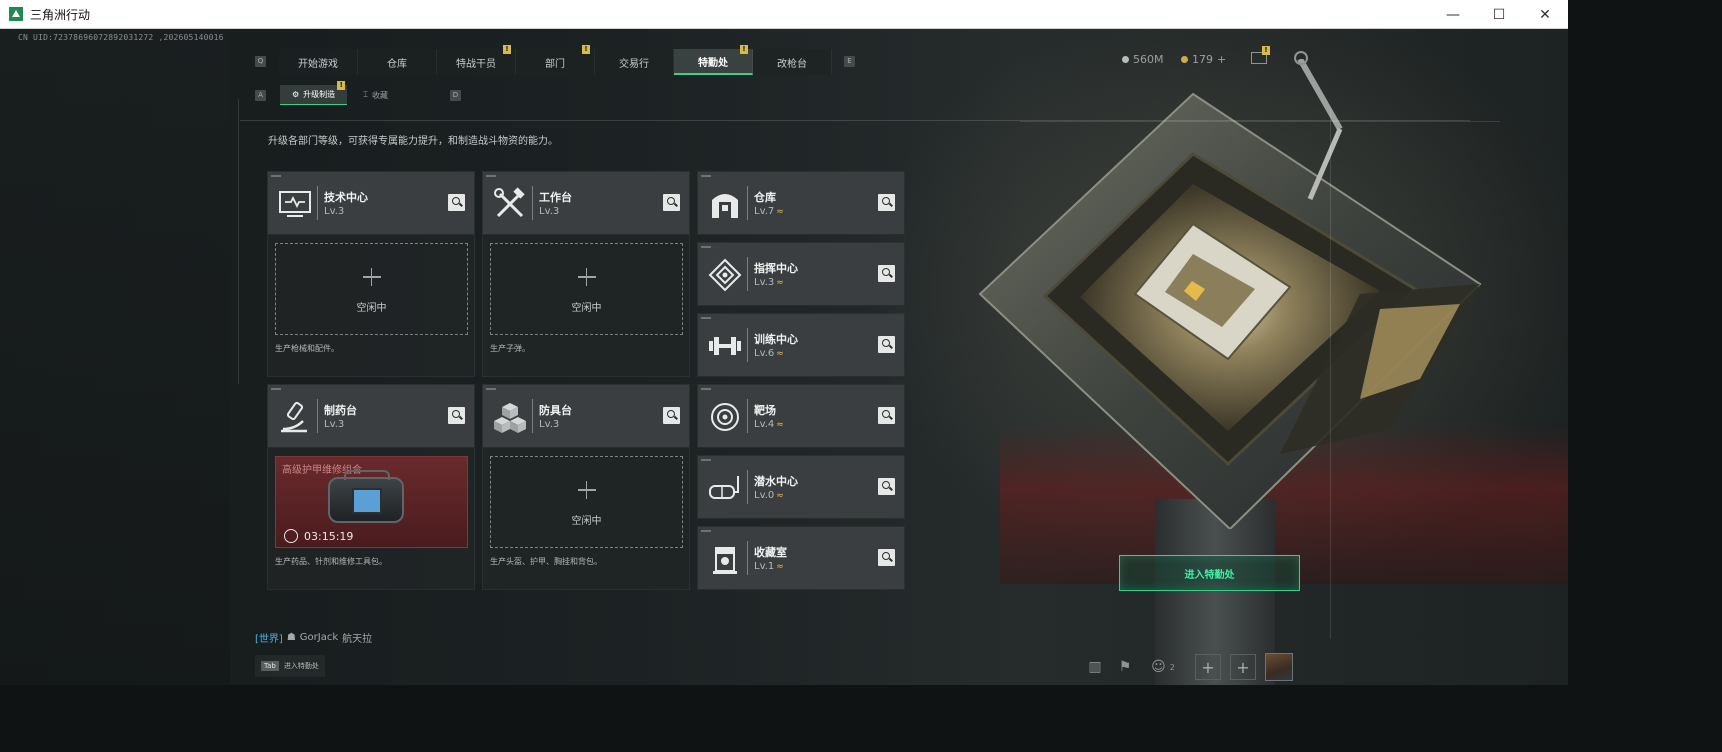 The height and width of the screenshot is (752, 1722). I want to click on facility-level: Lv.3 ≈, so click(769, 282).